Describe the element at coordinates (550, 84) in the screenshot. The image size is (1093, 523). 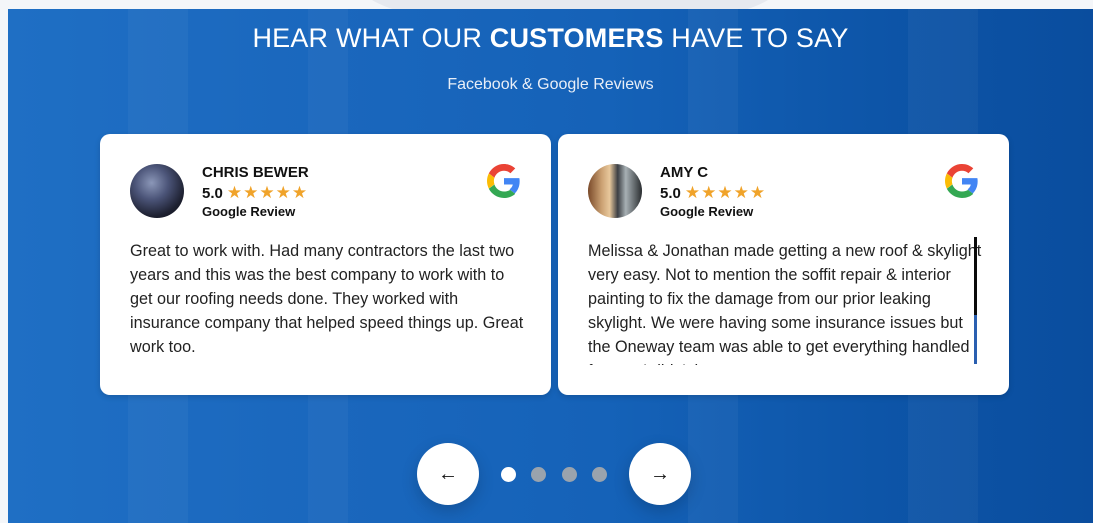
I see `section-subtitle: Facebook & Google Reviews` at that location.